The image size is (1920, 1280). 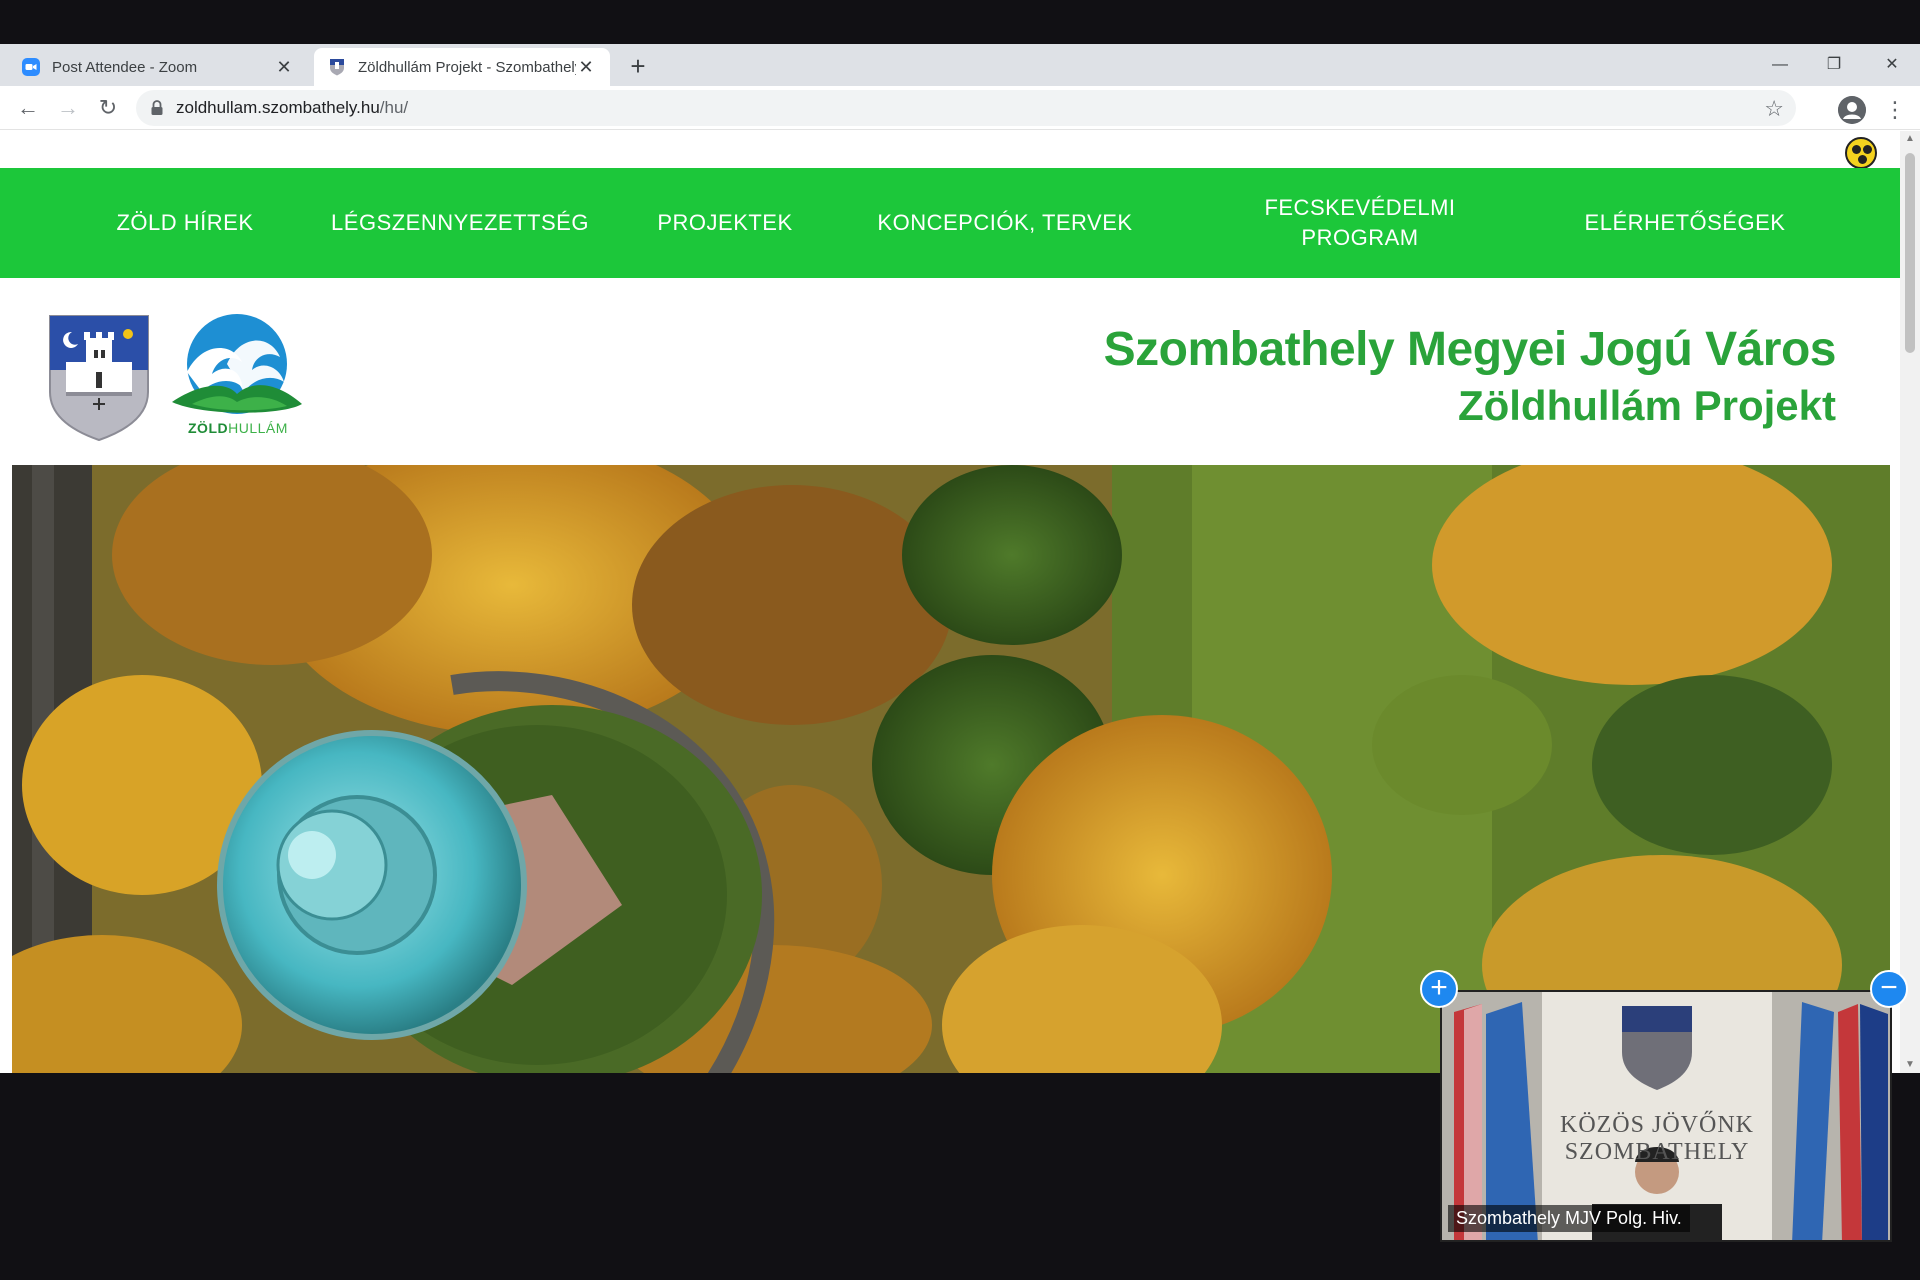 What do you see at coordinates (337, 67) in the screenshot?
I see `coat-of-arms-icon` at bounding box center [337, 67].